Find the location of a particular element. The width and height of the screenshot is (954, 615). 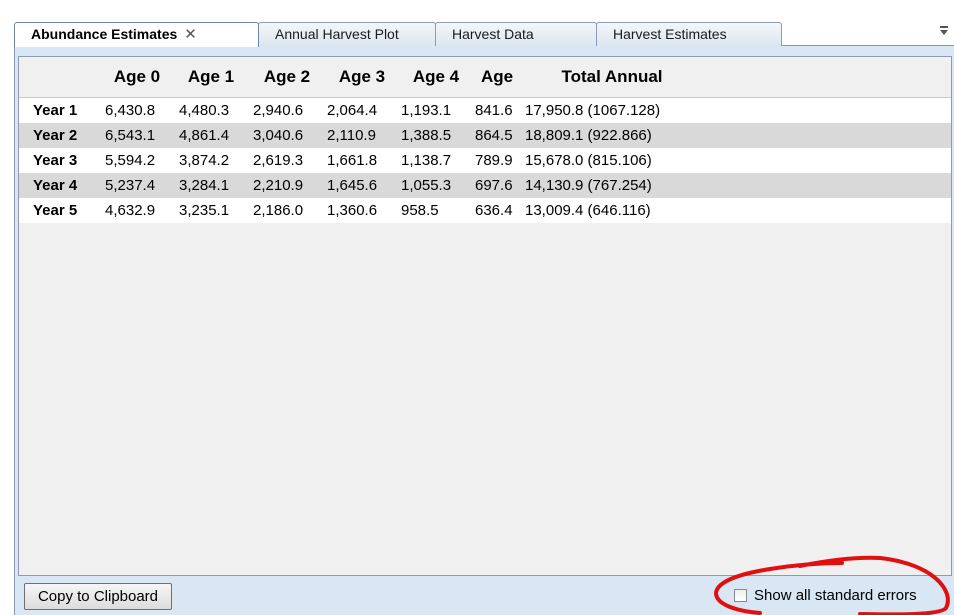

table-cell: 6,430.8 is located at coordinates (130, 110).